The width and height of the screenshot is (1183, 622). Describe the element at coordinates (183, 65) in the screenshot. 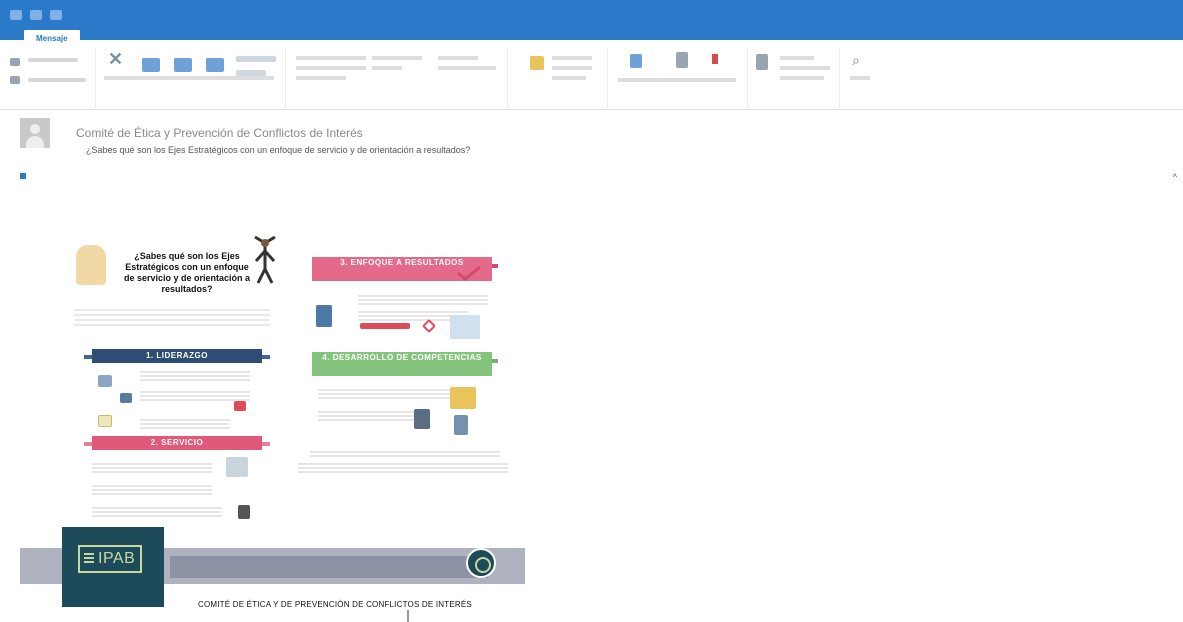

I see `reply-all-icon` at that location.